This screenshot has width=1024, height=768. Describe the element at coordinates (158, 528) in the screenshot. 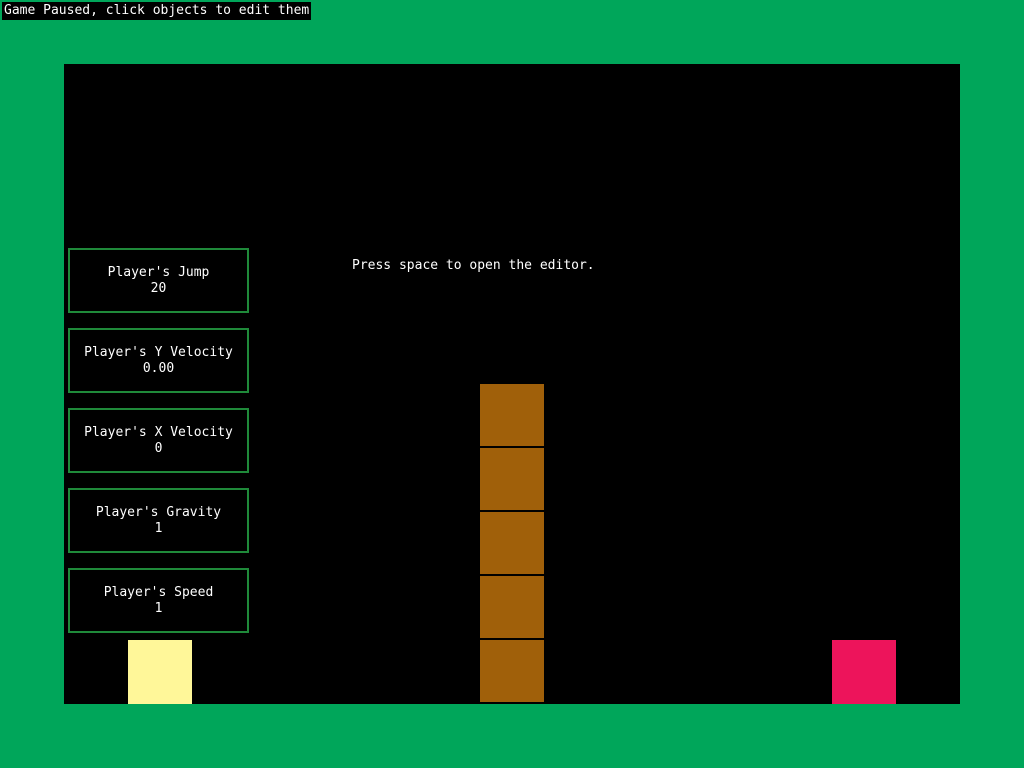

I see `player-gravity-value: 1` at that location.